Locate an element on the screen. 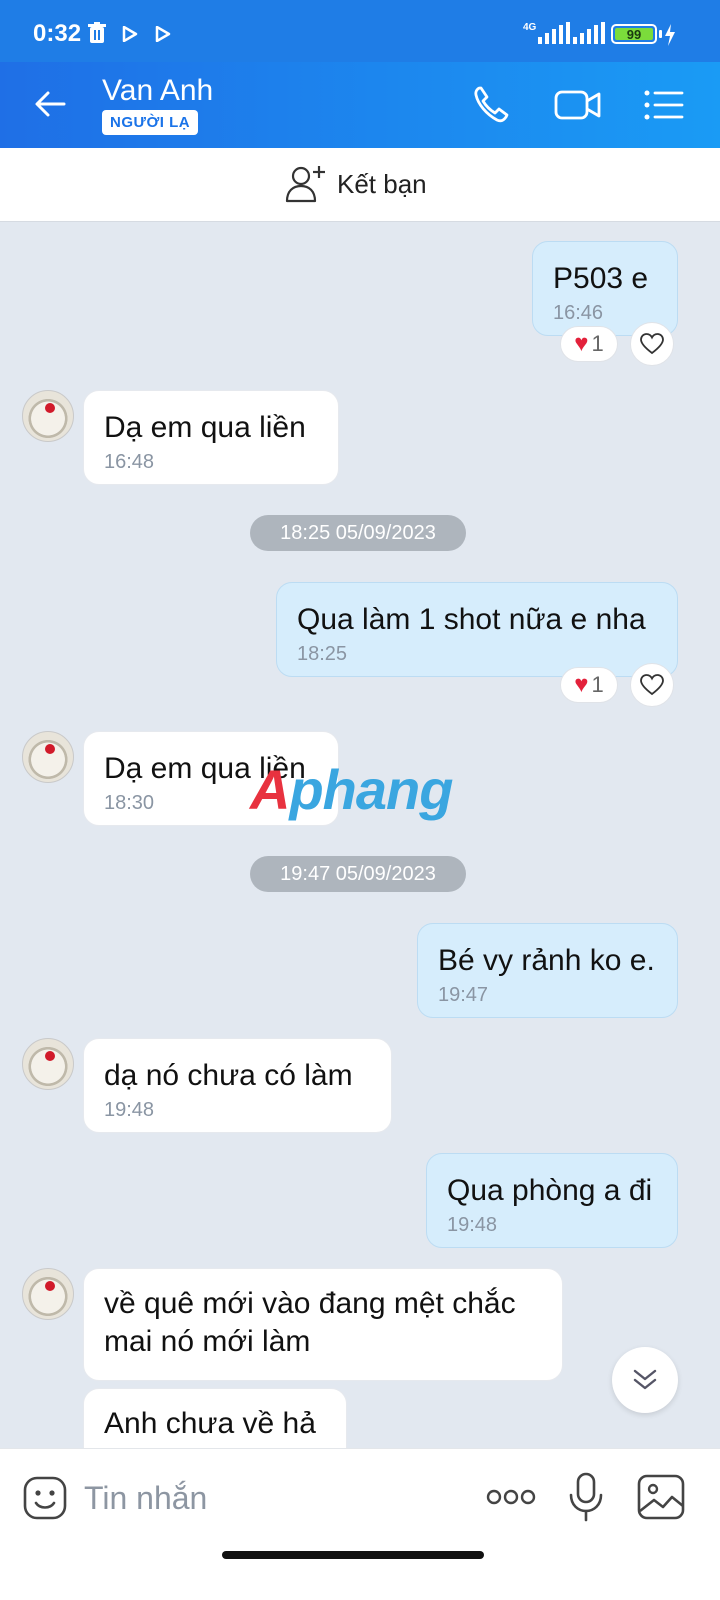 Image resolution: width=720 pixels, height=1600 pixels. signal-icon is located at coordinates (554, 33).